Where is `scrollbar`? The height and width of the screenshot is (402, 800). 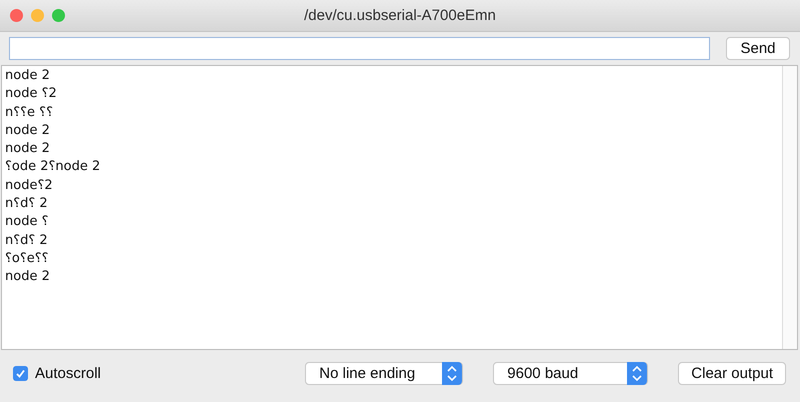
scrollbar is located at coordinates (789, 207).